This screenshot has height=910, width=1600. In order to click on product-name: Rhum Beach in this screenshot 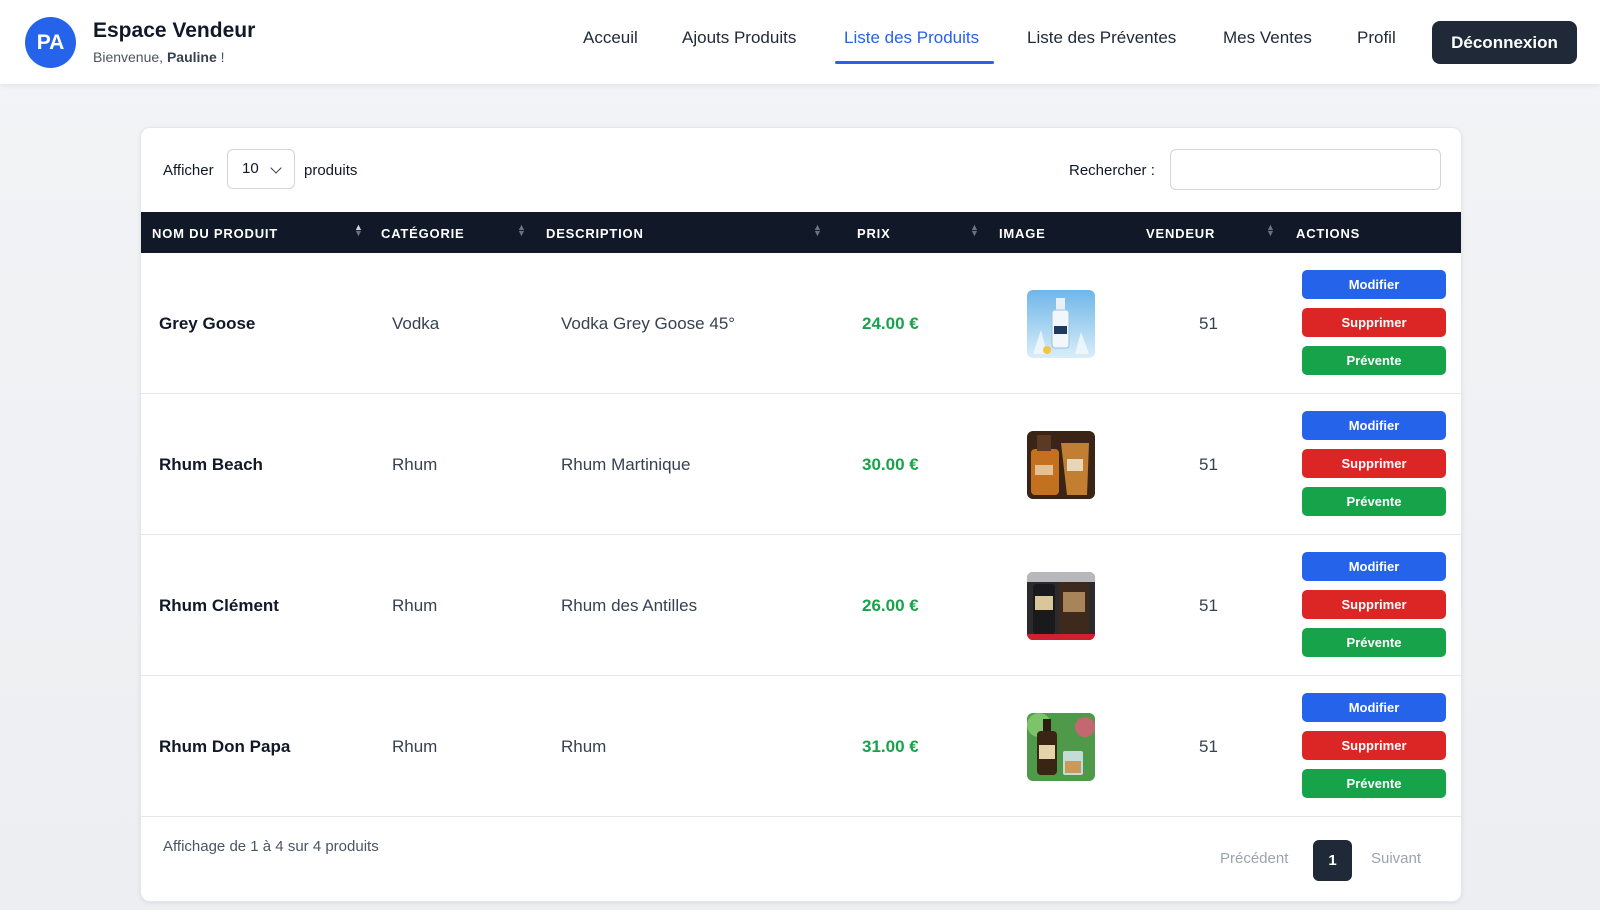, I will do `click(211, 464)`.